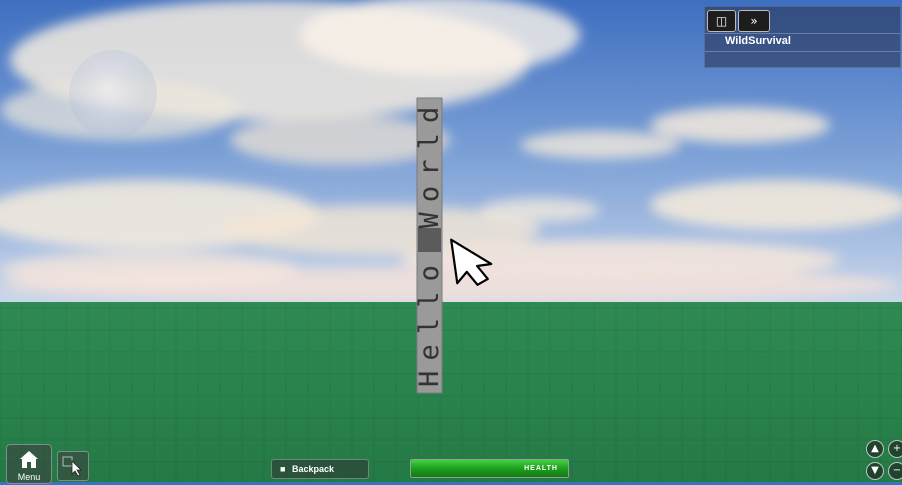  What do you see at coordinates (758, 41) in the screenshot?
I see `player-name: WildSurvival` at bounding box center [758, 41].